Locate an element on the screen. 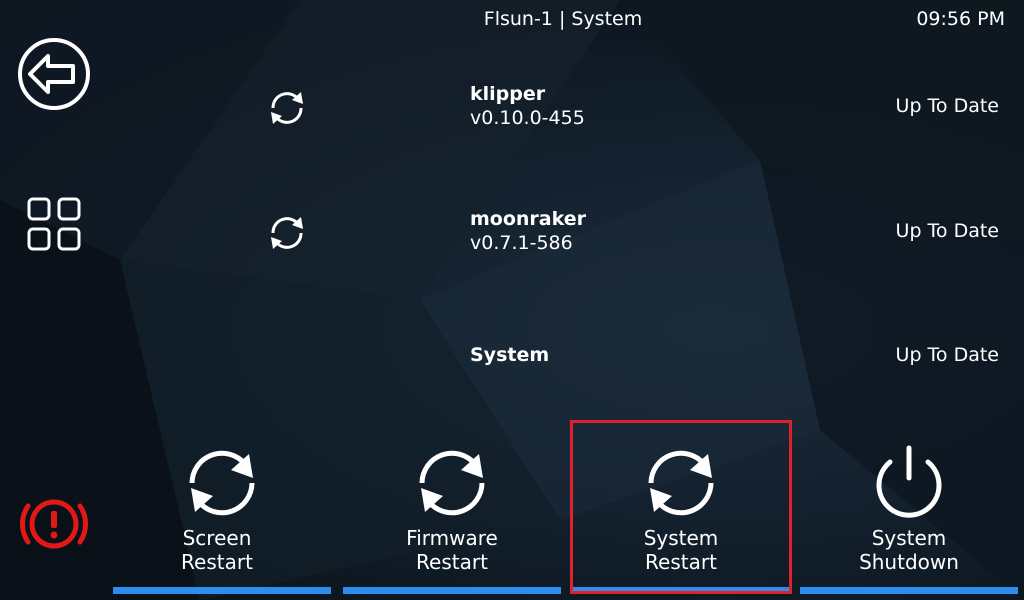 The height and width of the screenshot is (600, 1024). power-icon is located at coordinates (909, 481).